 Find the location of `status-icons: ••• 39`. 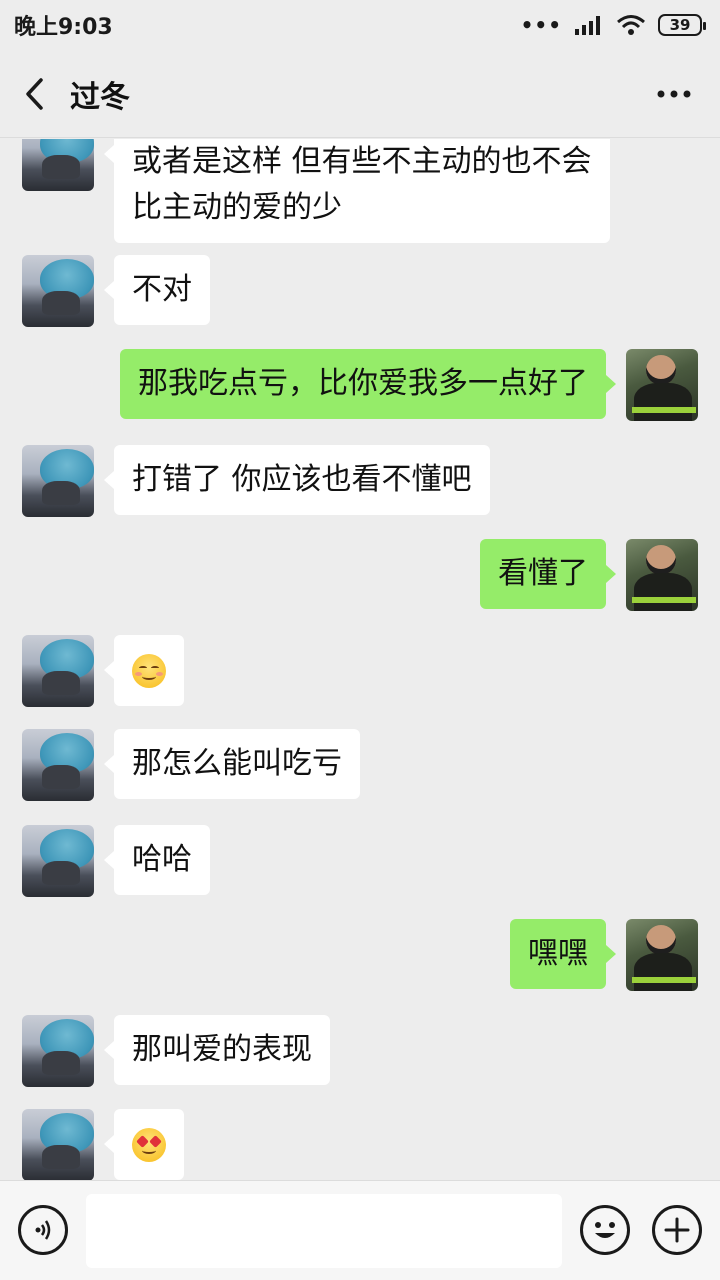

status-icons: ••• 39 is located at coordinates (613, 25).